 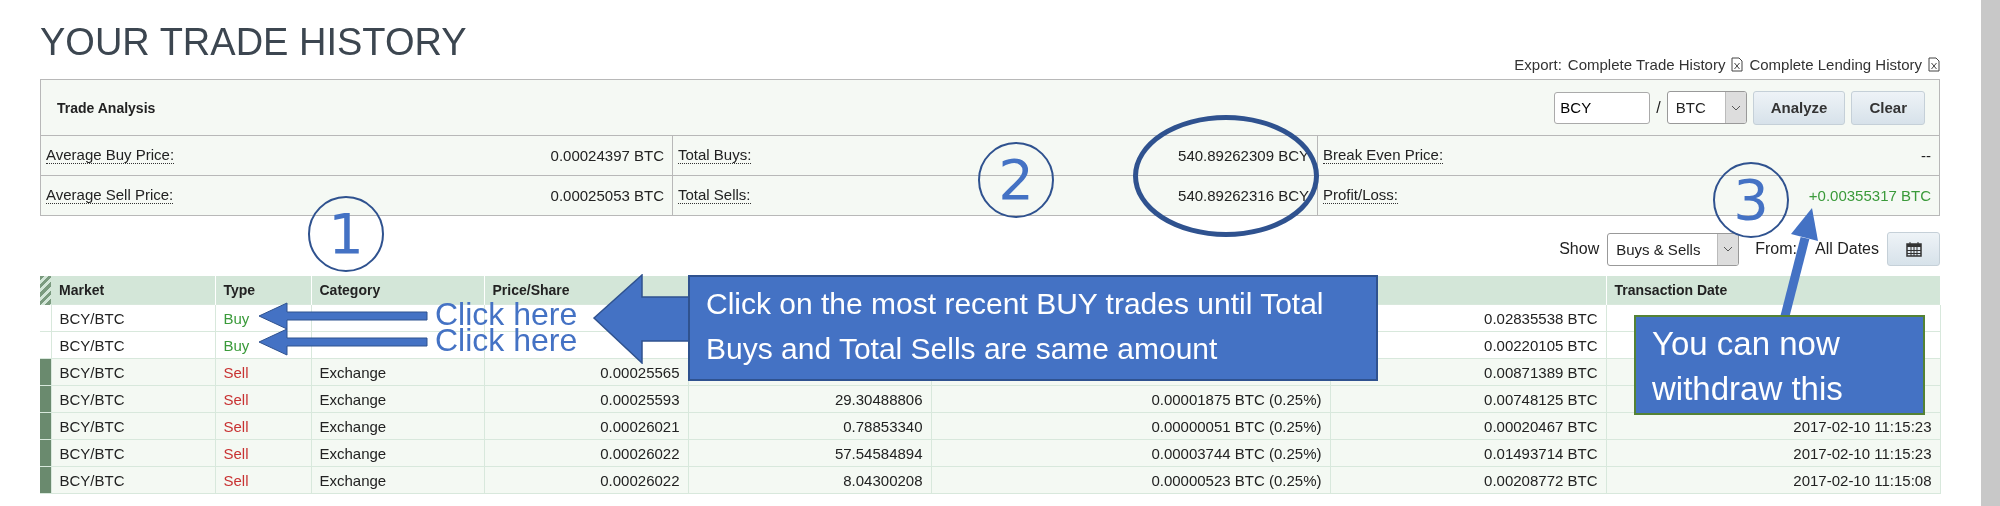 What do you see at coordinates (1130, 426) in the screenshot?
I see `table-cell: 0.00000051 BTC (0.25%)` at bounding box center [1130, 426].